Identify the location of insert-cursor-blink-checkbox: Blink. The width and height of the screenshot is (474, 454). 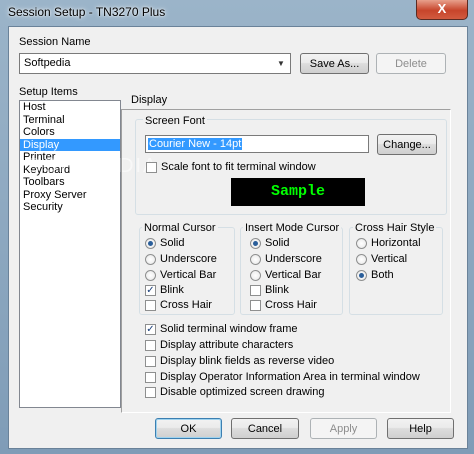
(269, 290).